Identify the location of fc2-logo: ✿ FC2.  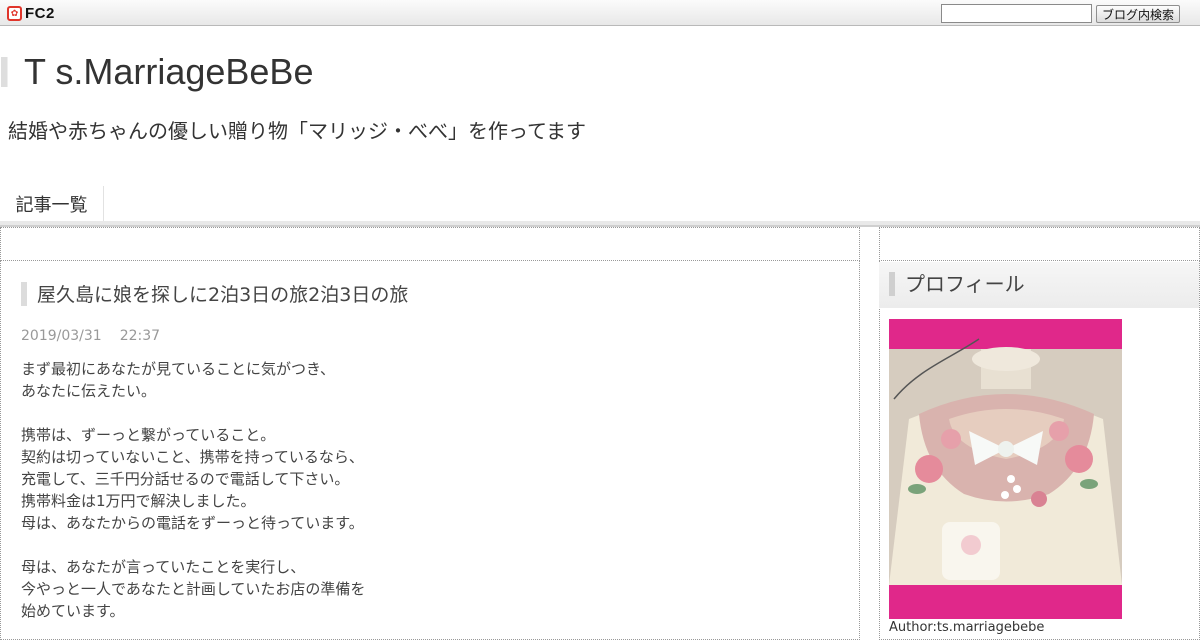
(31, 13).